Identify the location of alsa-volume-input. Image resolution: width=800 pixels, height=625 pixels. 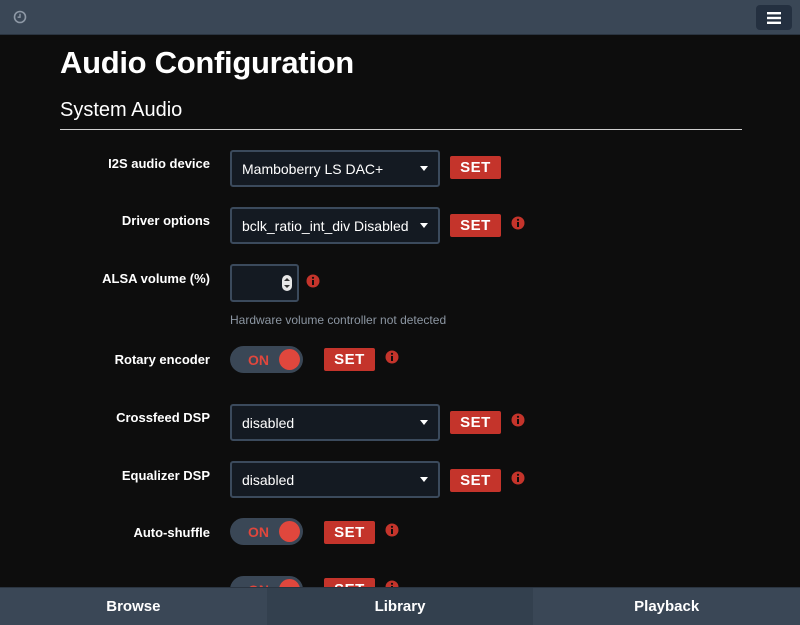
(264, 283).